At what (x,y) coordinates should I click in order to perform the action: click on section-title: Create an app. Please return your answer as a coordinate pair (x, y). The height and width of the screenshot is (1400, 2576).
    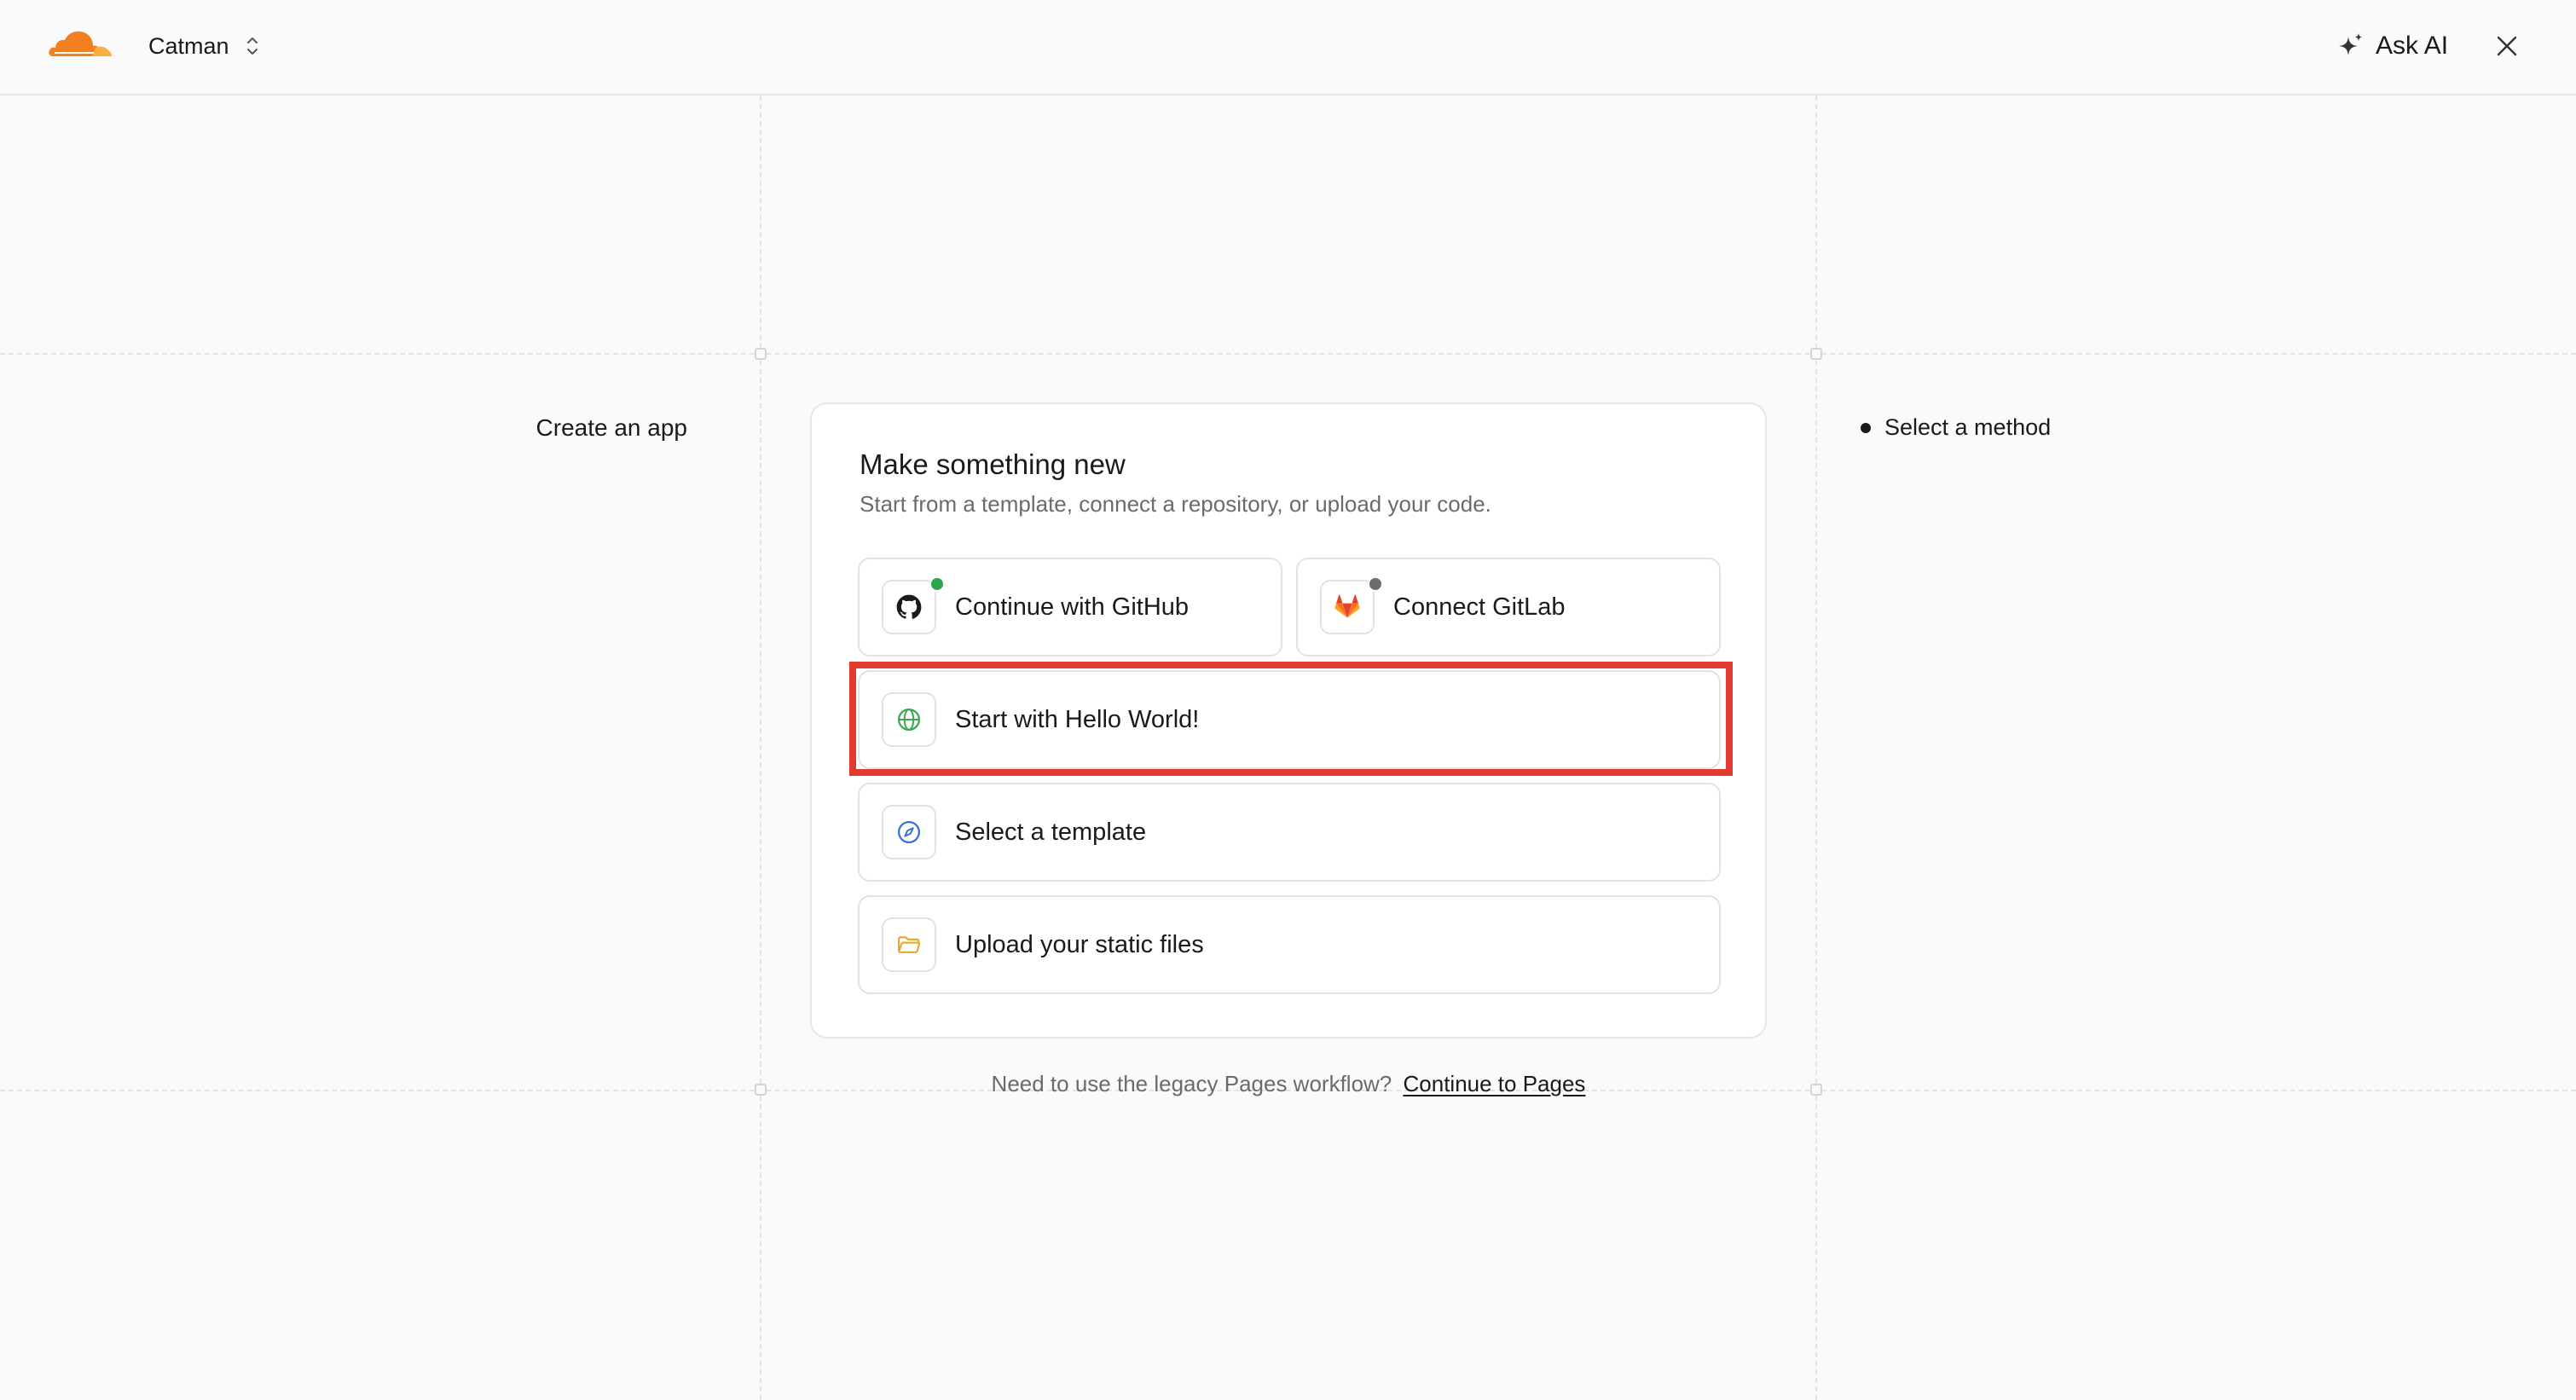
    Looking at the image, I should click on (611, 427).